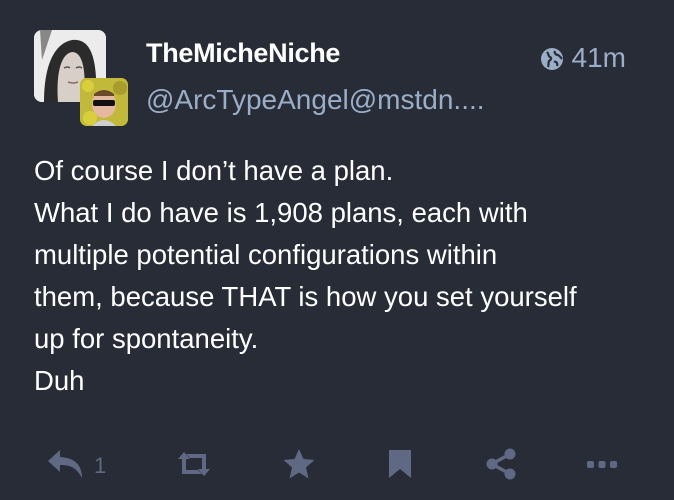  What do you see at coordinates (552, 58) in the screenshot?
I see `globe-icon` at bounding box center [552, 58].